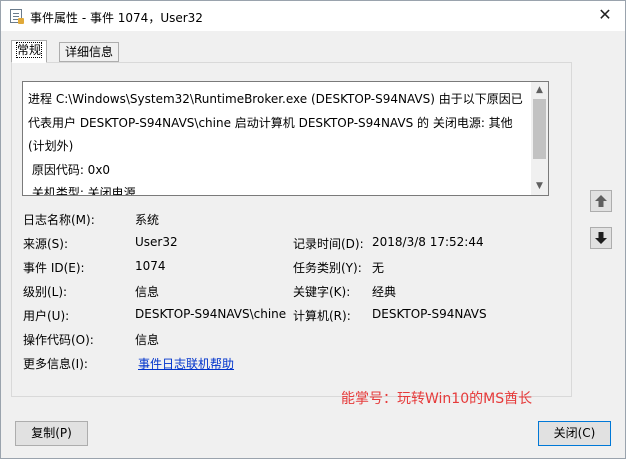 The image size is (626, 459). What do you see at coordinates (328, 244) in the screenshot?
I see `logged-label: 记录时间(D):` at bounding box center [328, 244].